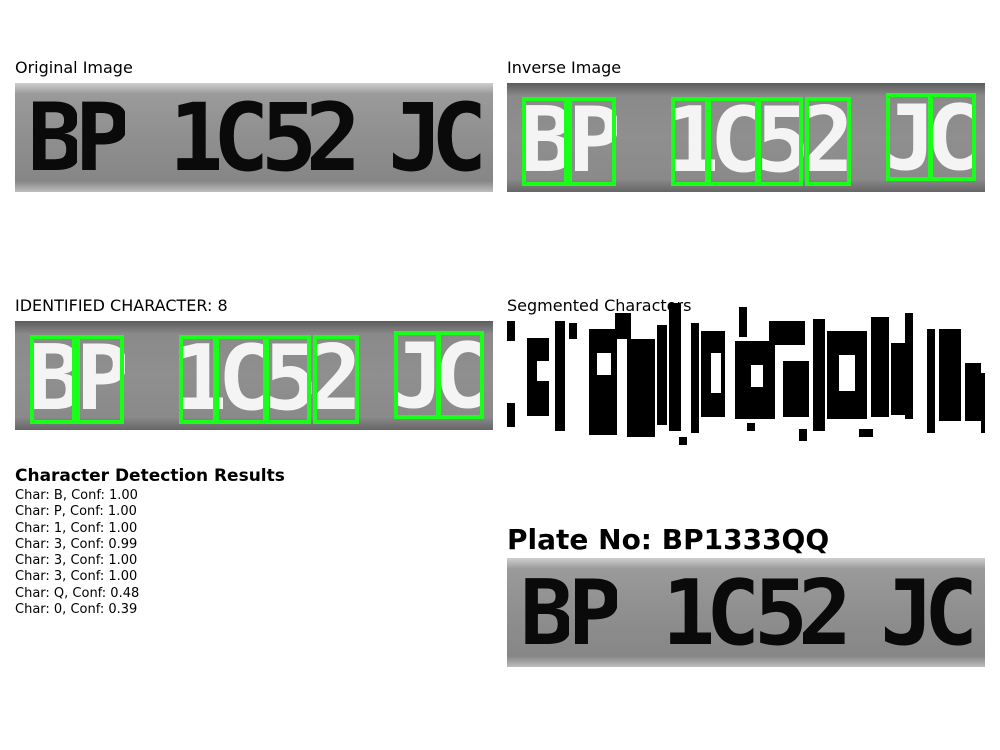  What do you see at coordinates (121, 305) in the screenshot?
I see `identified-character-title: IDENTIFIED CHARACTER: 8` at bounding box center [121, 305].